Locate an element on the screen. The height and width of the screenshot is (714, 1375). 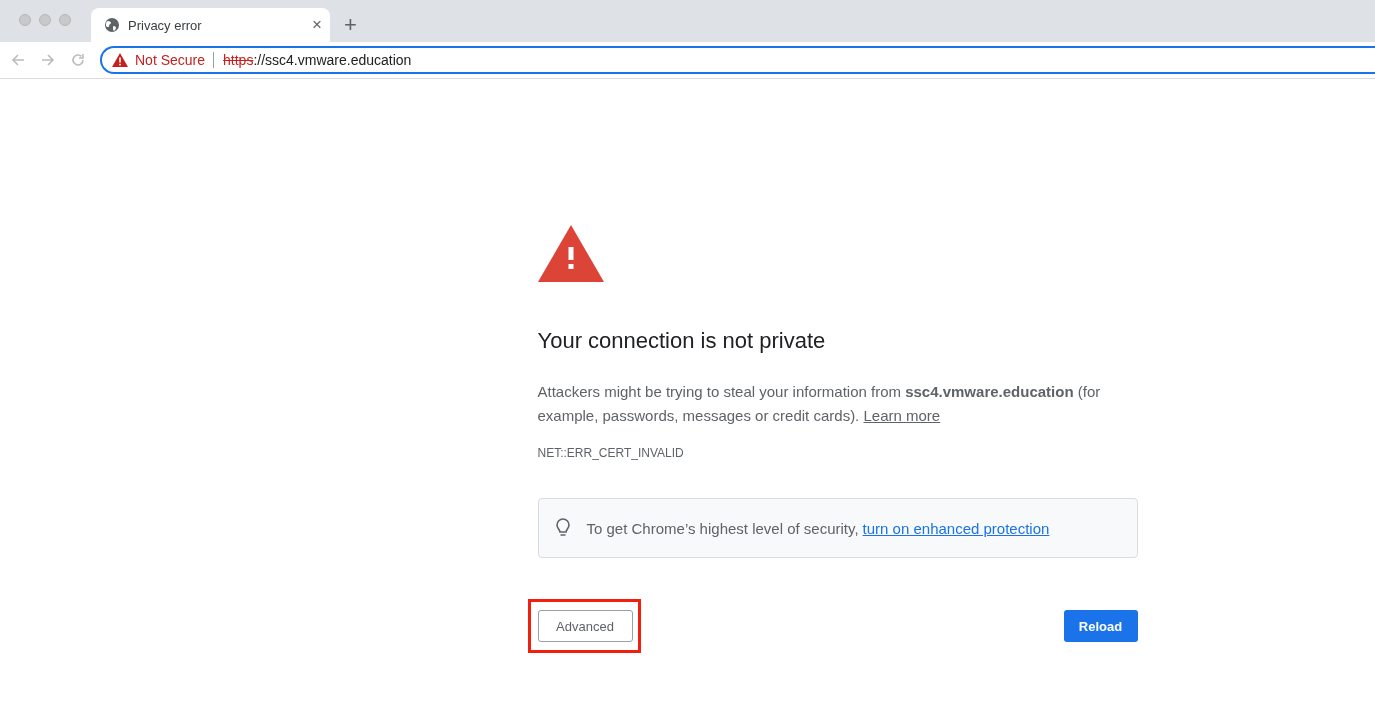
tab-title: Privacy error is located at coordinates (165, 25).